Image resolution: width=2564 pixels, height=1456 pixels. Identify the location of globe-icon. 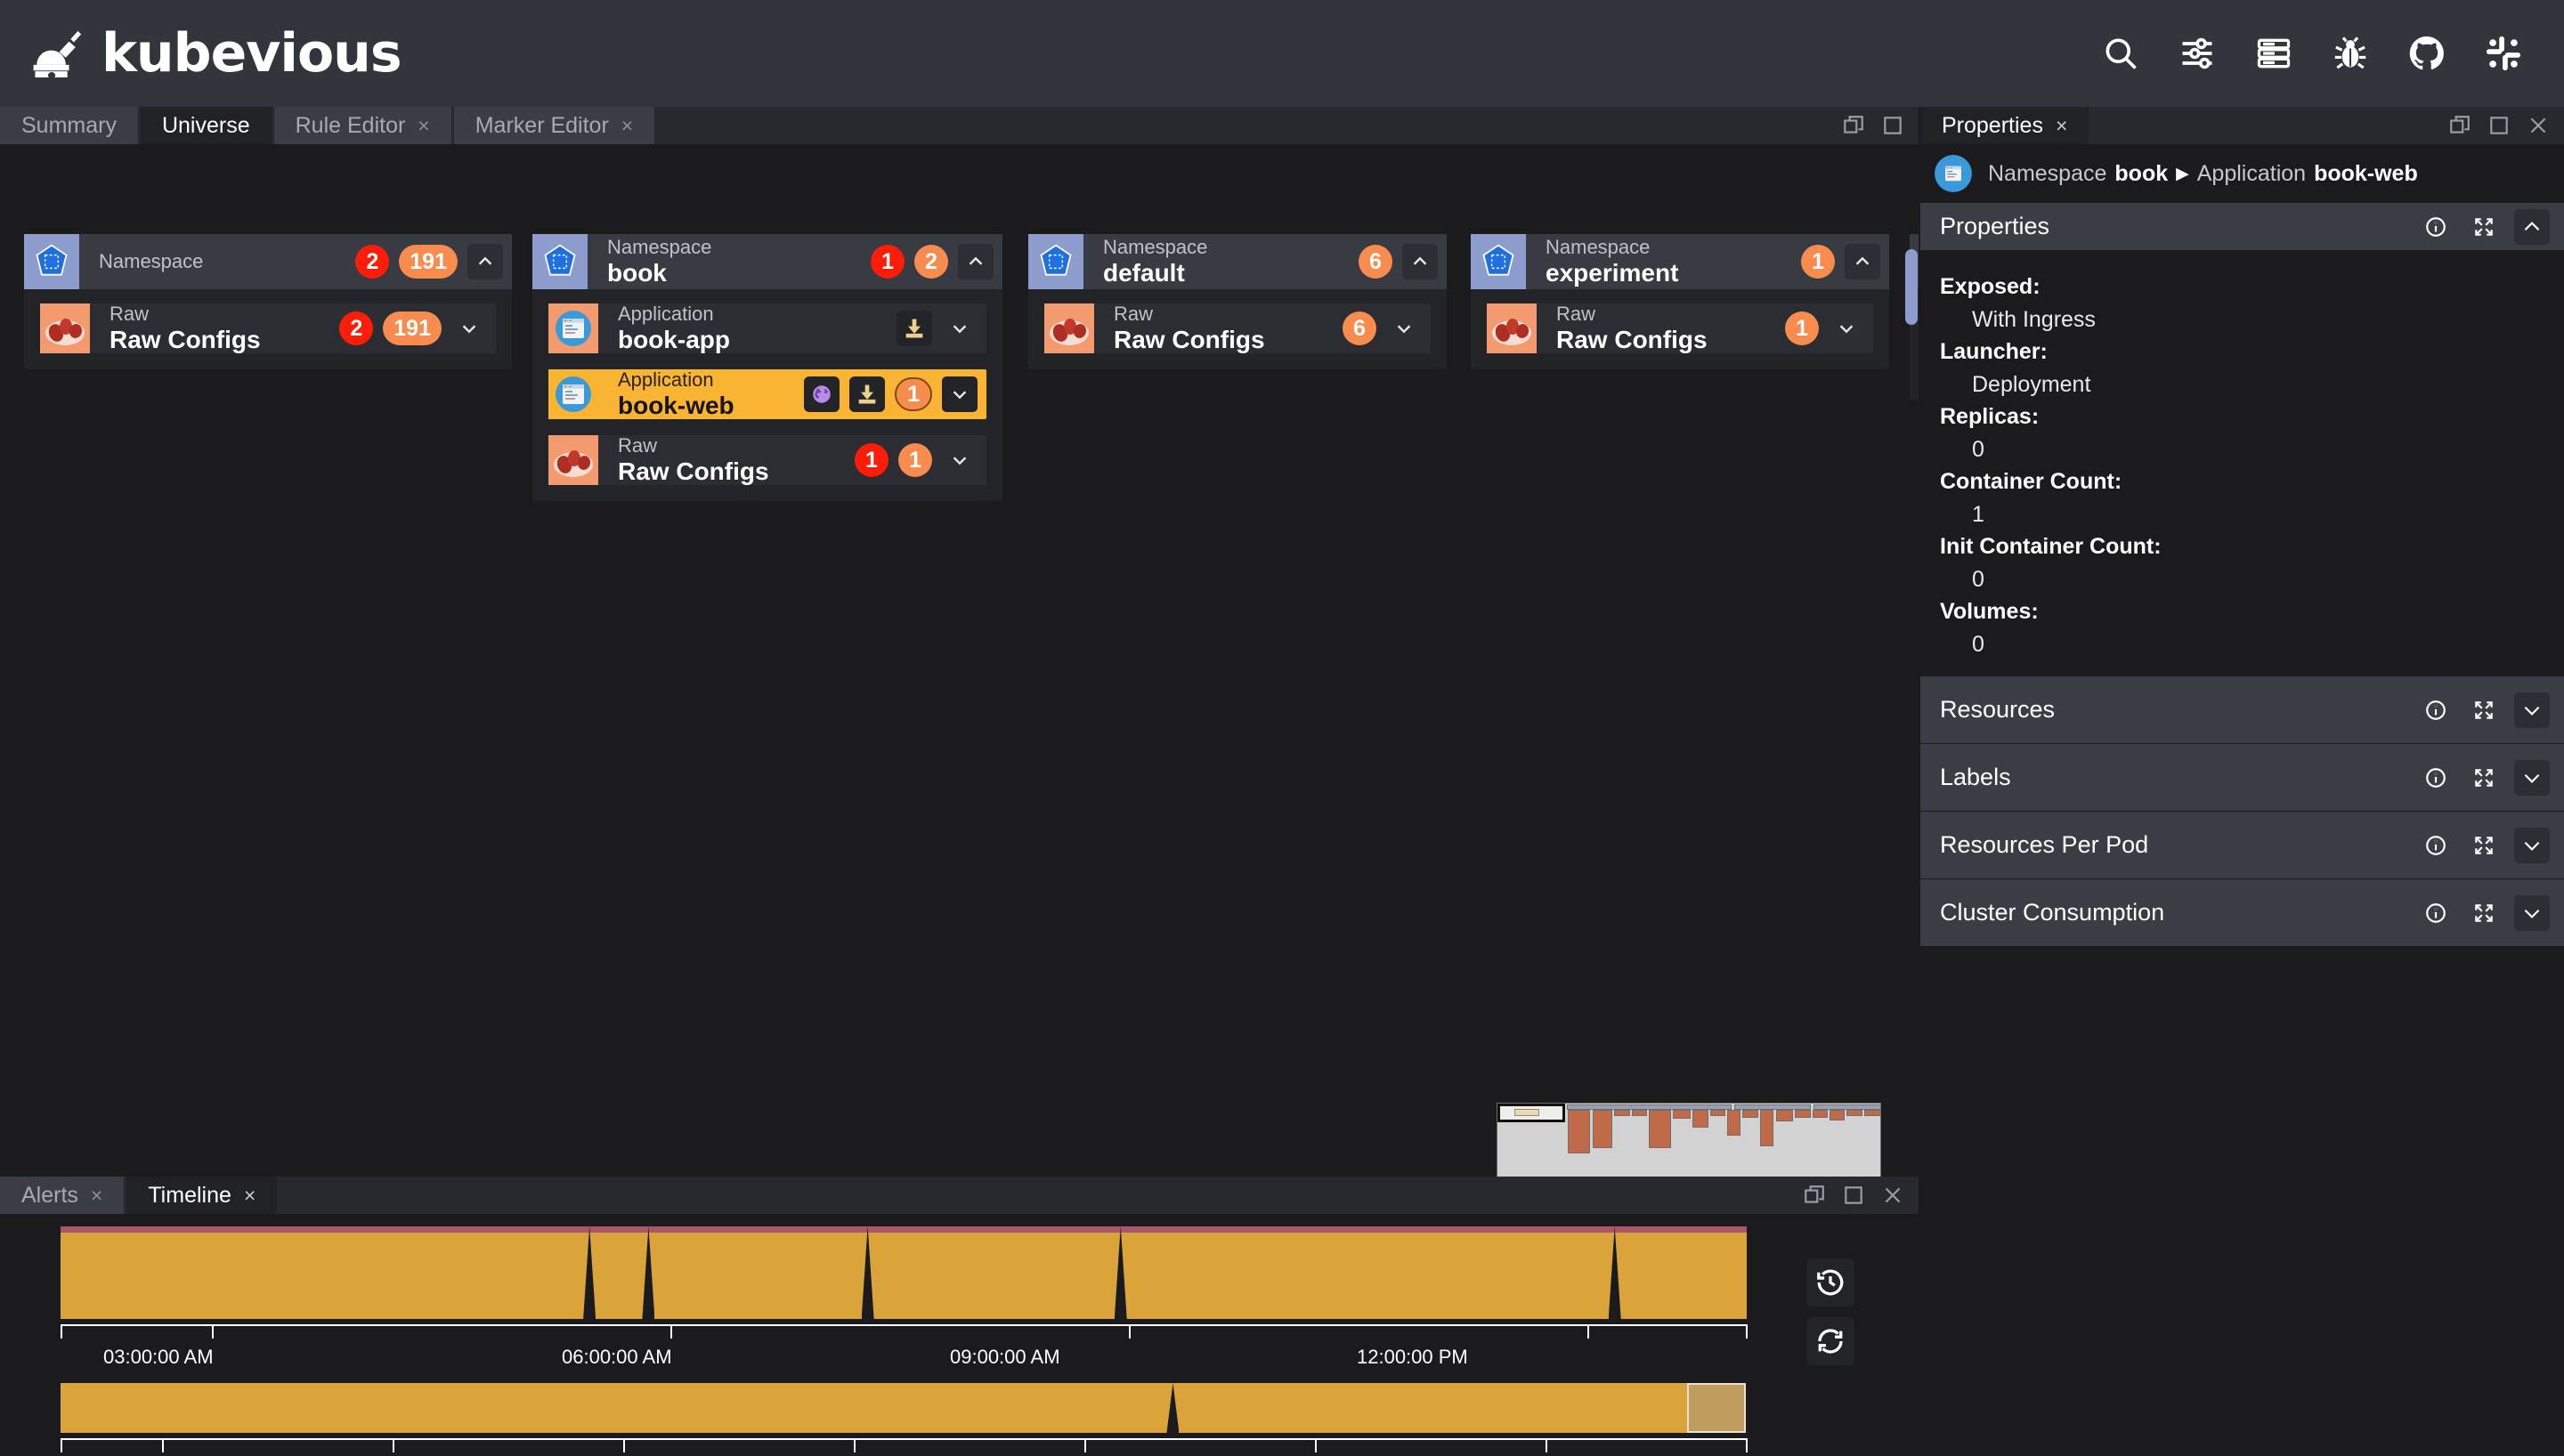
(822, 394).